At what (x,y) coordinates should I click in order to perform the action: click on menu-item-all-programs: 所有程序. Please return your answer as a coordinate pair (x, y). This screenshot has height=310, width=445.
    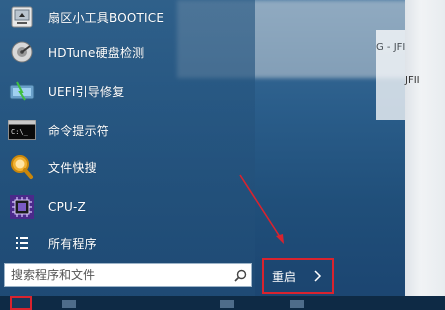
    Looking at the image, I should click on (52, 243).